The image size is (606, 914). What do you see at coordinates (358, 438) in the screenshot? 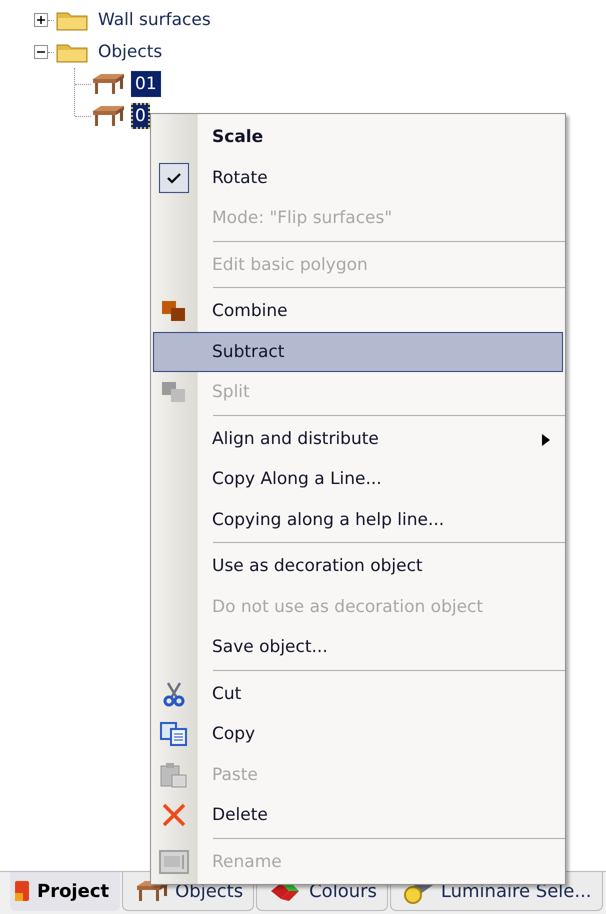
I see `menu-item: Align and distribute` at bounding box center [358, 438].